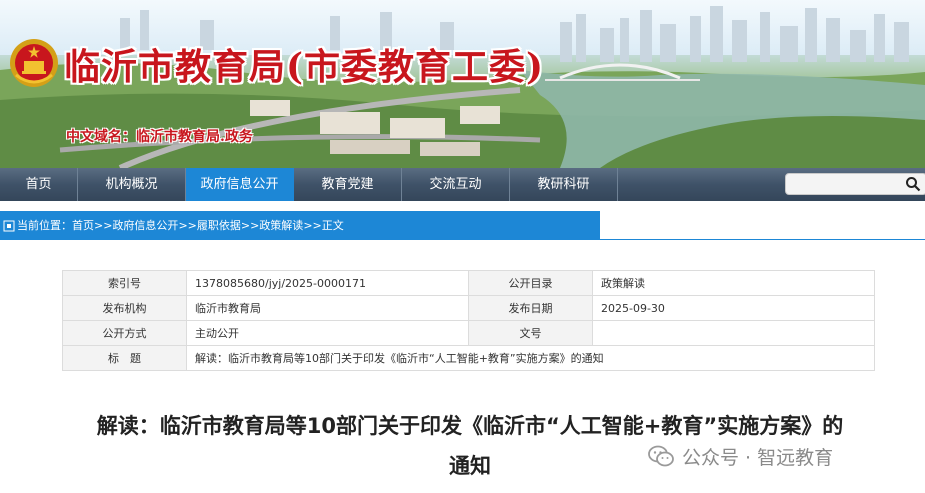 The height and width of the screenshot is (493, 925). Describe the element at coordinates (327, 333) in the screenshot. I see `disclosure-method-value: 主动公开` at that location.